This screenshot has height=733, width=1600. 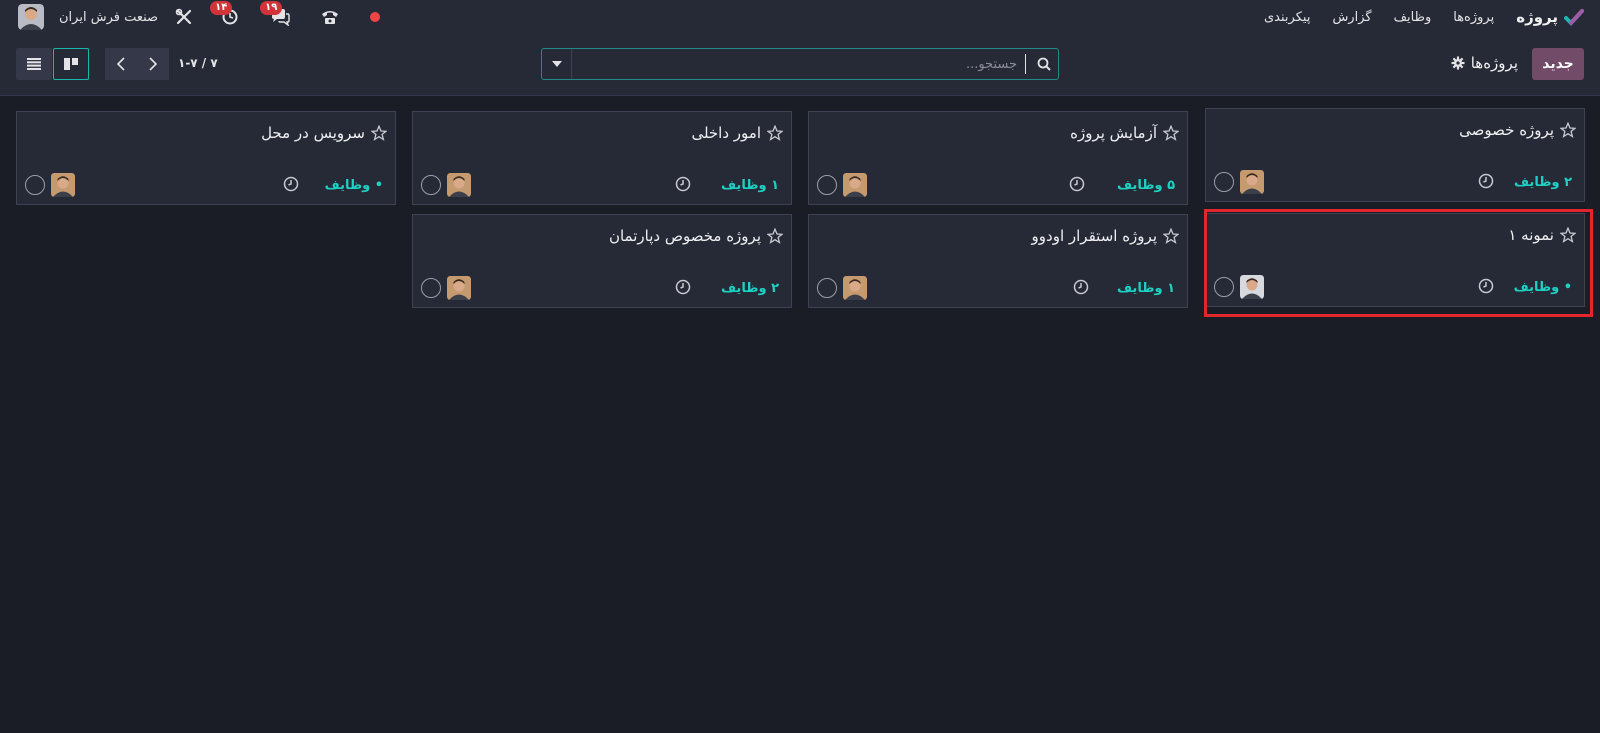 I want to click on search-options-toggle, so click(x=557, y=64).